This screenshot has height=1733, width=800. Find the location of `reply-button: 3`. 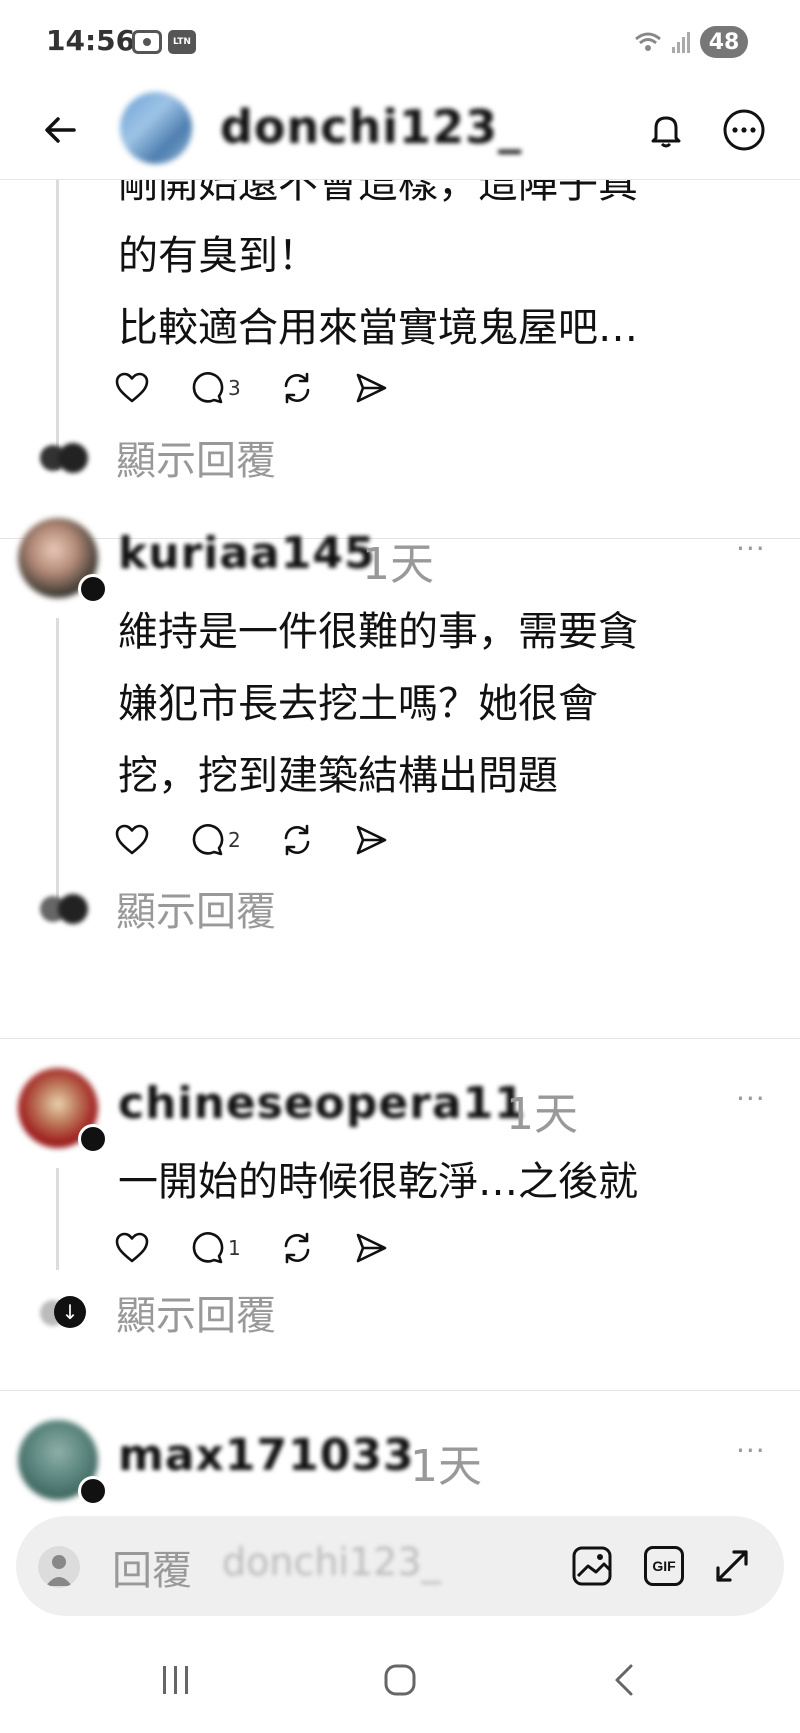

reply-button: 3 is located at coordinates (214, 388).